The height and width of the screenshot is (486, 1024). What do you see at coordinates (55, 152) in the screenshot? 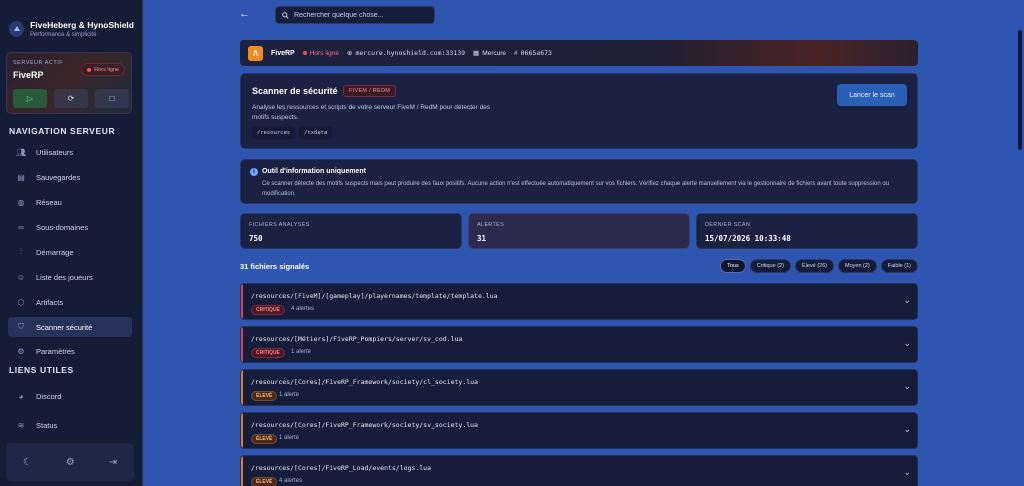
I see `sidebar-item-label: Utilisateurs` at bounding box center [55, 152].